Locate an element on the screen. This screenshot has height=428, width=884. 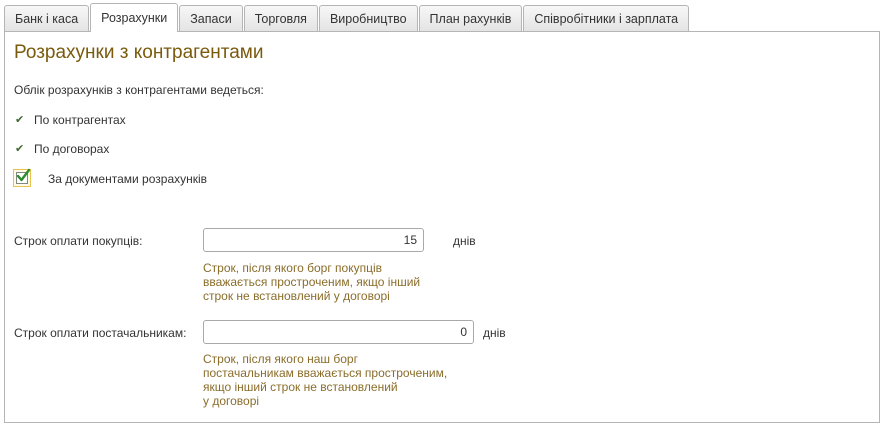
tab-inventory: Запаси is located at coordinates (211, 18).